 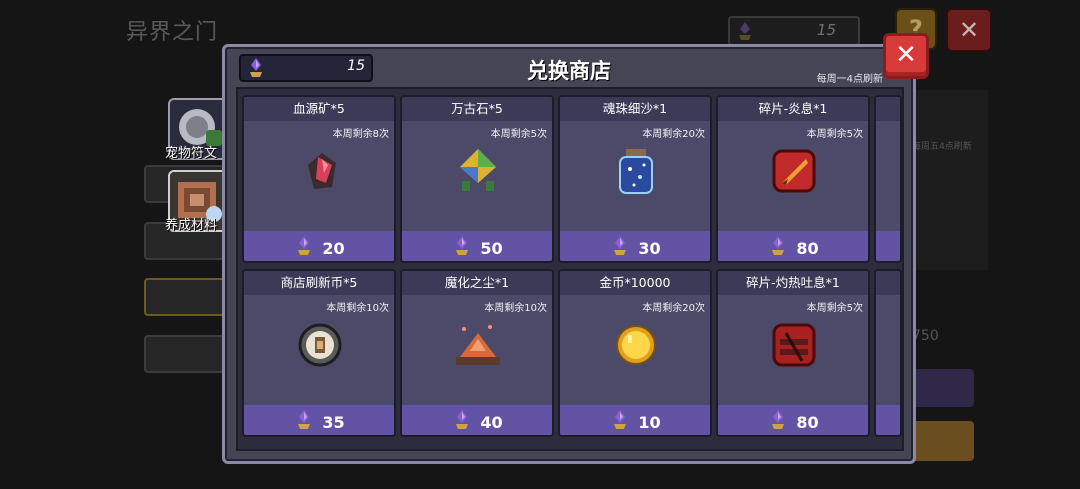 What do you see at coordinates (942, 147) in the screenshot?
I see `bg-right-refresh-text: 每周五4点刷新` at bounding box center [942, 147].